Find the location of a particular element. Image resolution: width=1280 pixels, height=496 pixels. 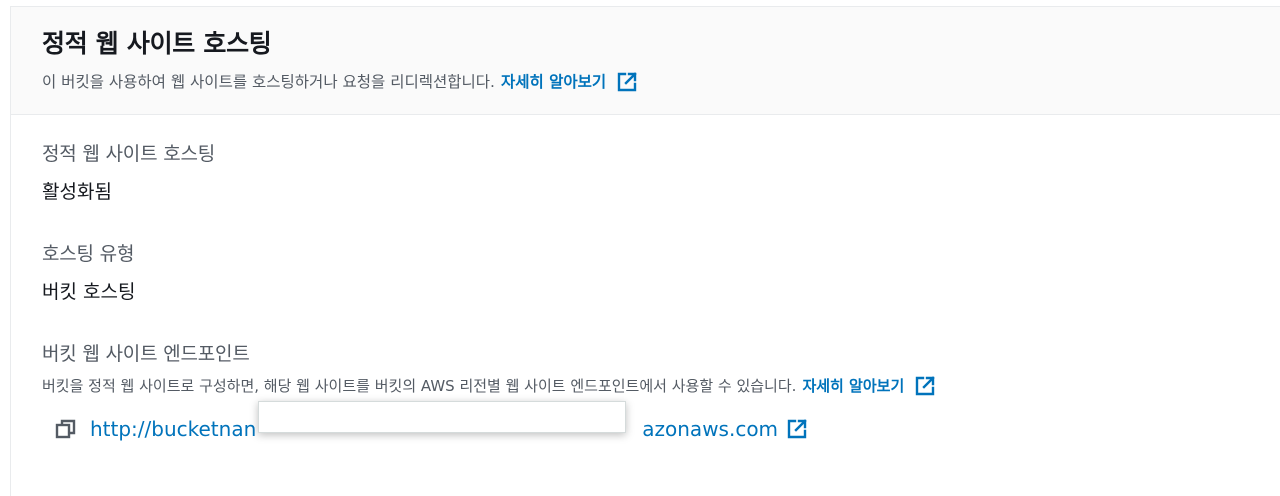

field-hosting: 정적 웹 사이트 호스팅 활성화됨 is located at coordinates (661, 173).